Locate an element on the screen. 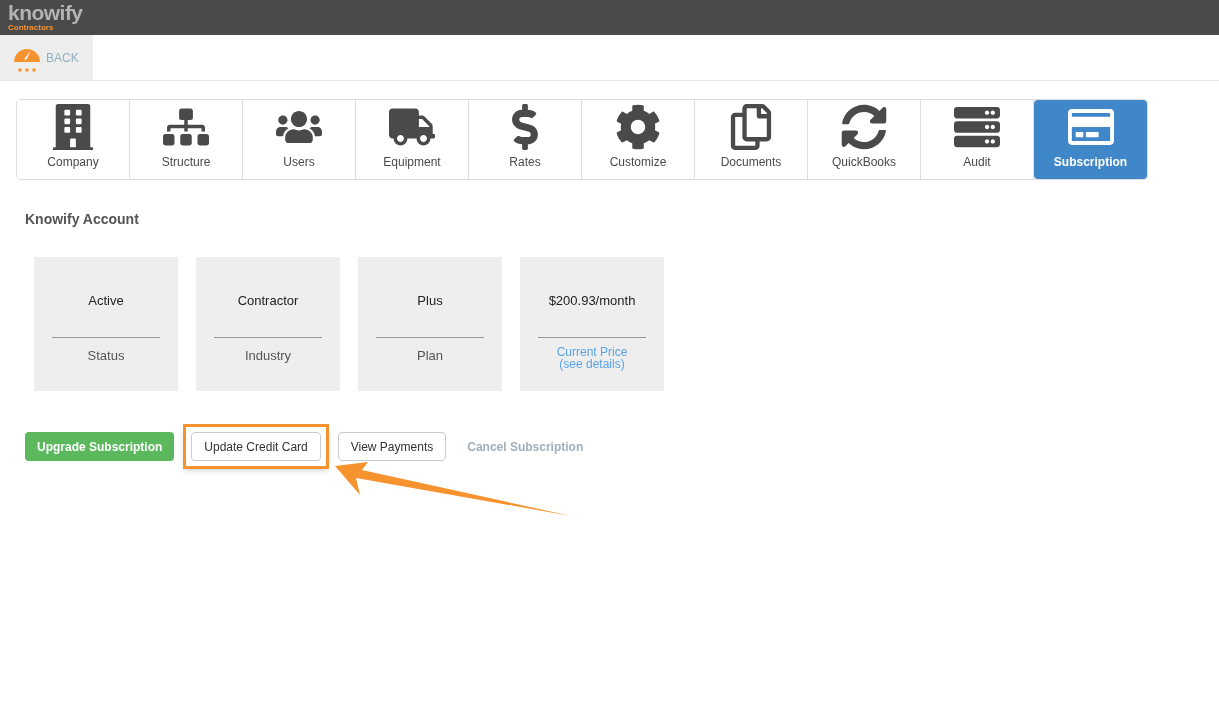  logo-wordmark: knowify is located at coordinates (613, 13).